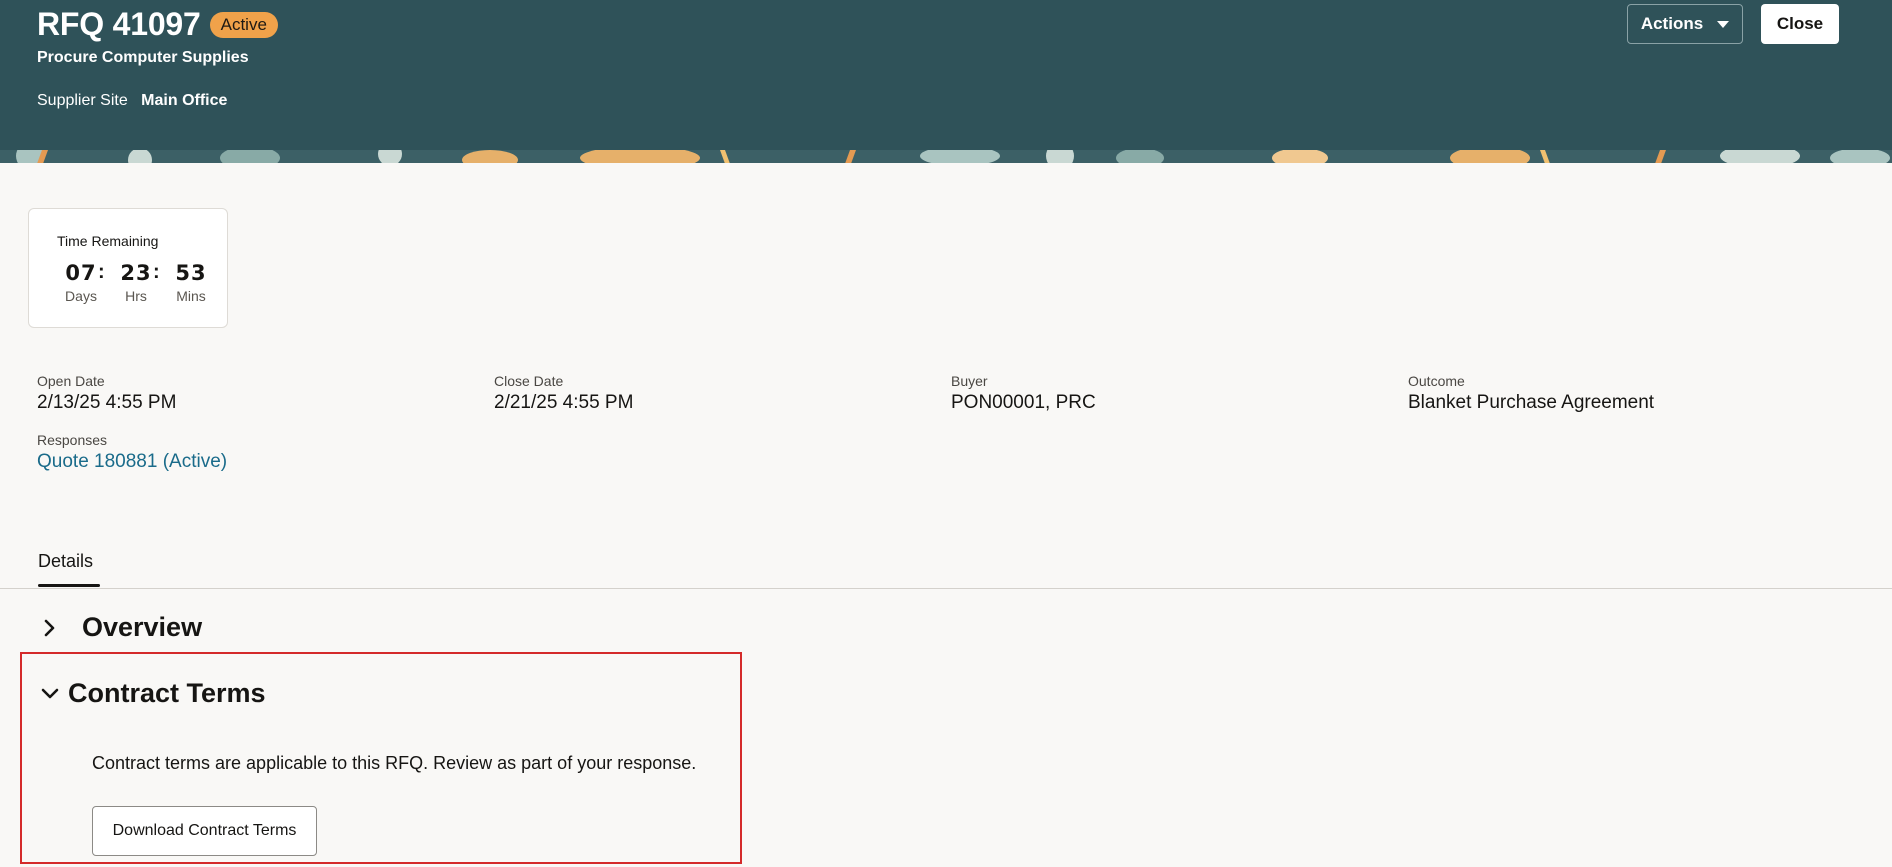  Describe the element at coordinates (107, 402) in the screenshot. I see `open-date-value: 2/13/25 4:55 PM` at that location.